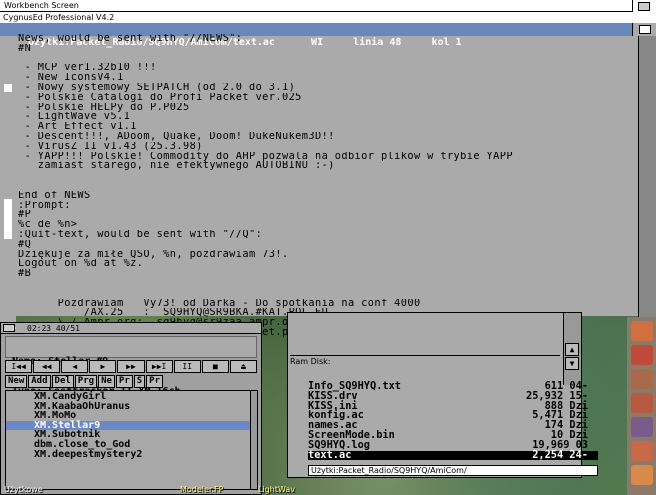 Image resolution: width=656 pixels, height=495 pixels. I want to click on playlist-action-s-button: S, so click(139, 381).